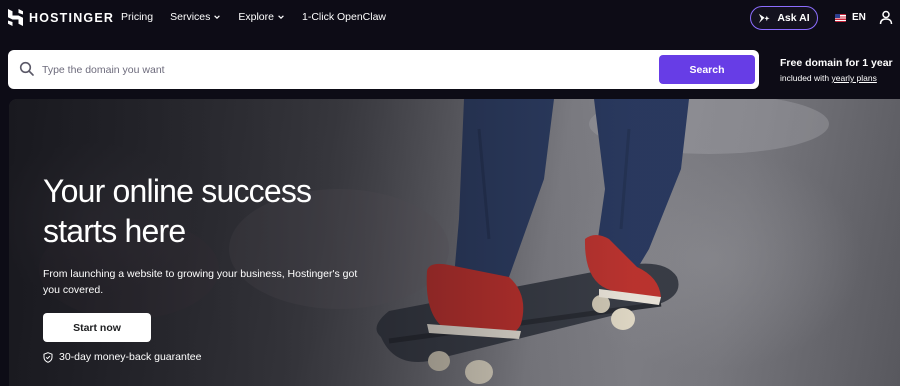 This screenshot has height=386, width=900. What do you see at coordinates (177, 191) in the screenshot?
I see `hero-title-line1: Your online success` at bounding box center [177, 191].